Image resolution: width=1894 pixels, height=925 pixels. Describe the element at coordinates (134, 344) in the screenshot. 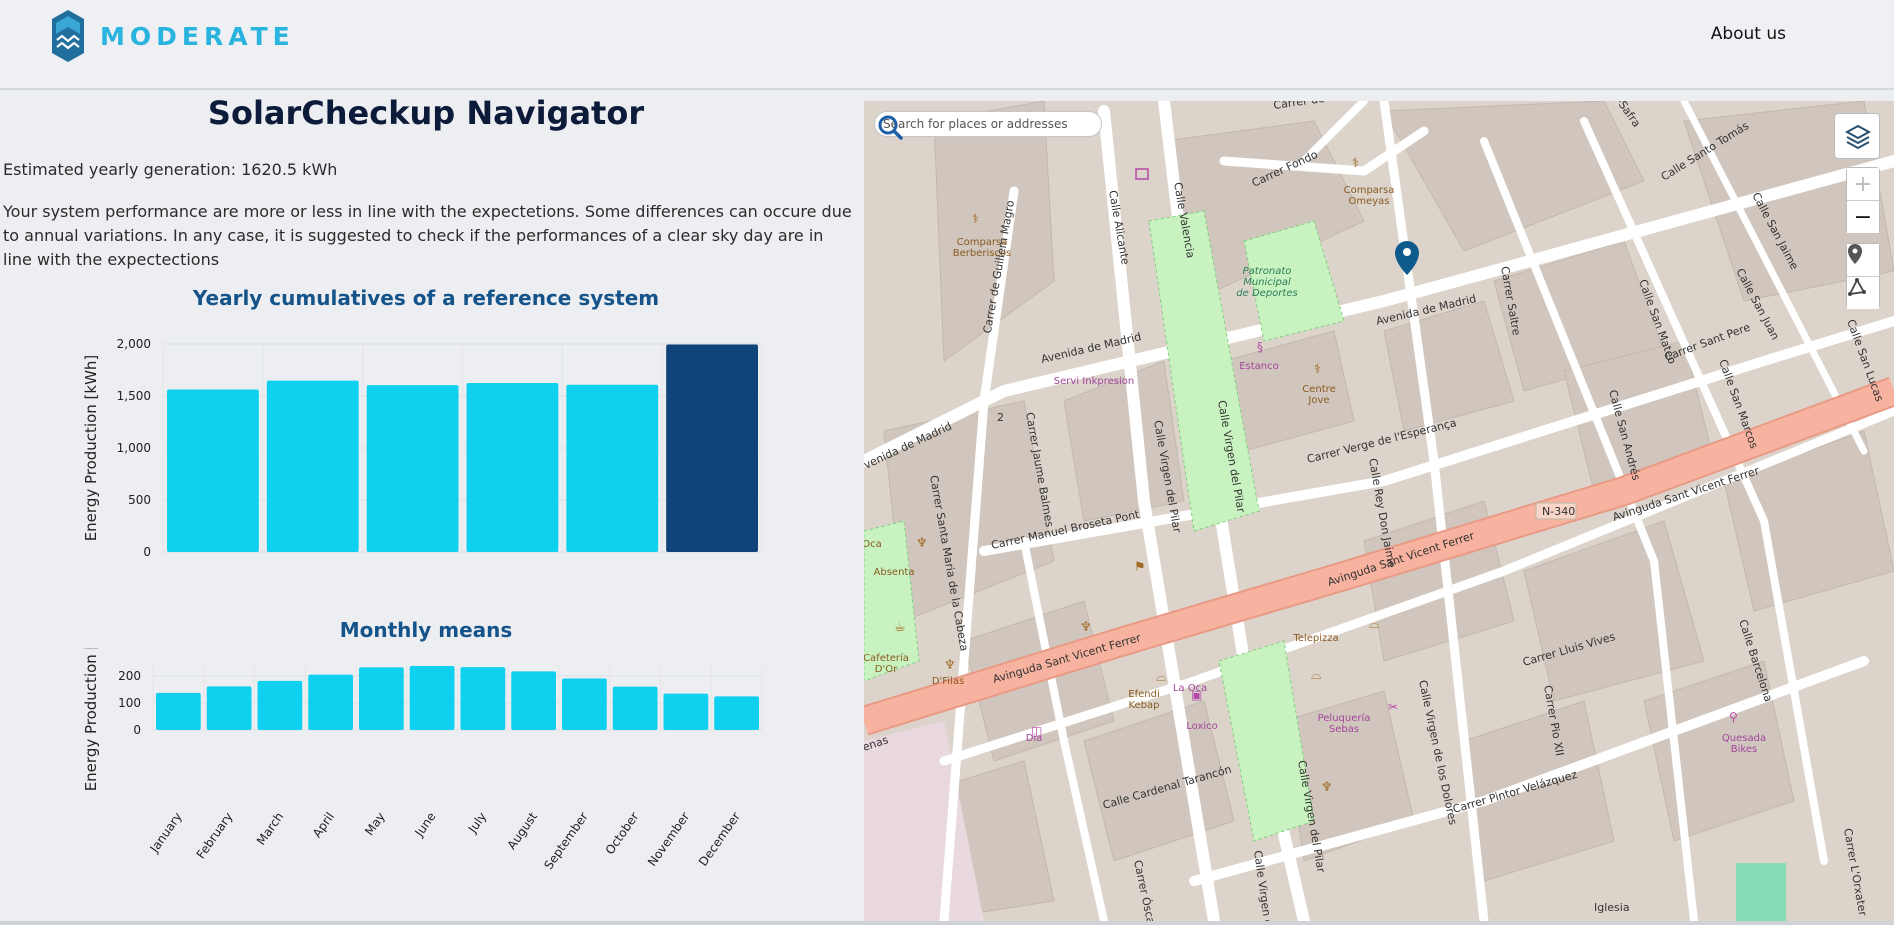

I see `y-tick-label: 2,000` at that location.